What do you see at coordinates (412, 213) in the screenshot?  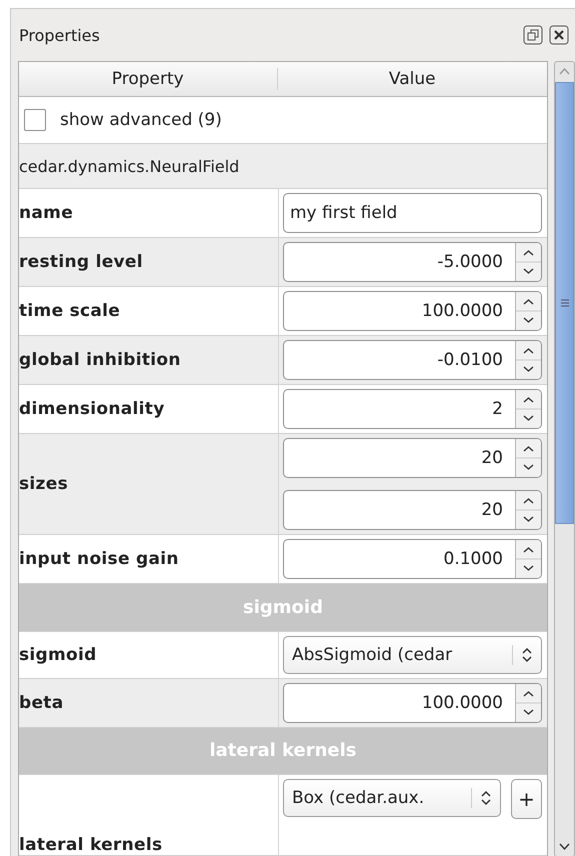 I see `name-field: my first field` at bounding box center [412, 213].